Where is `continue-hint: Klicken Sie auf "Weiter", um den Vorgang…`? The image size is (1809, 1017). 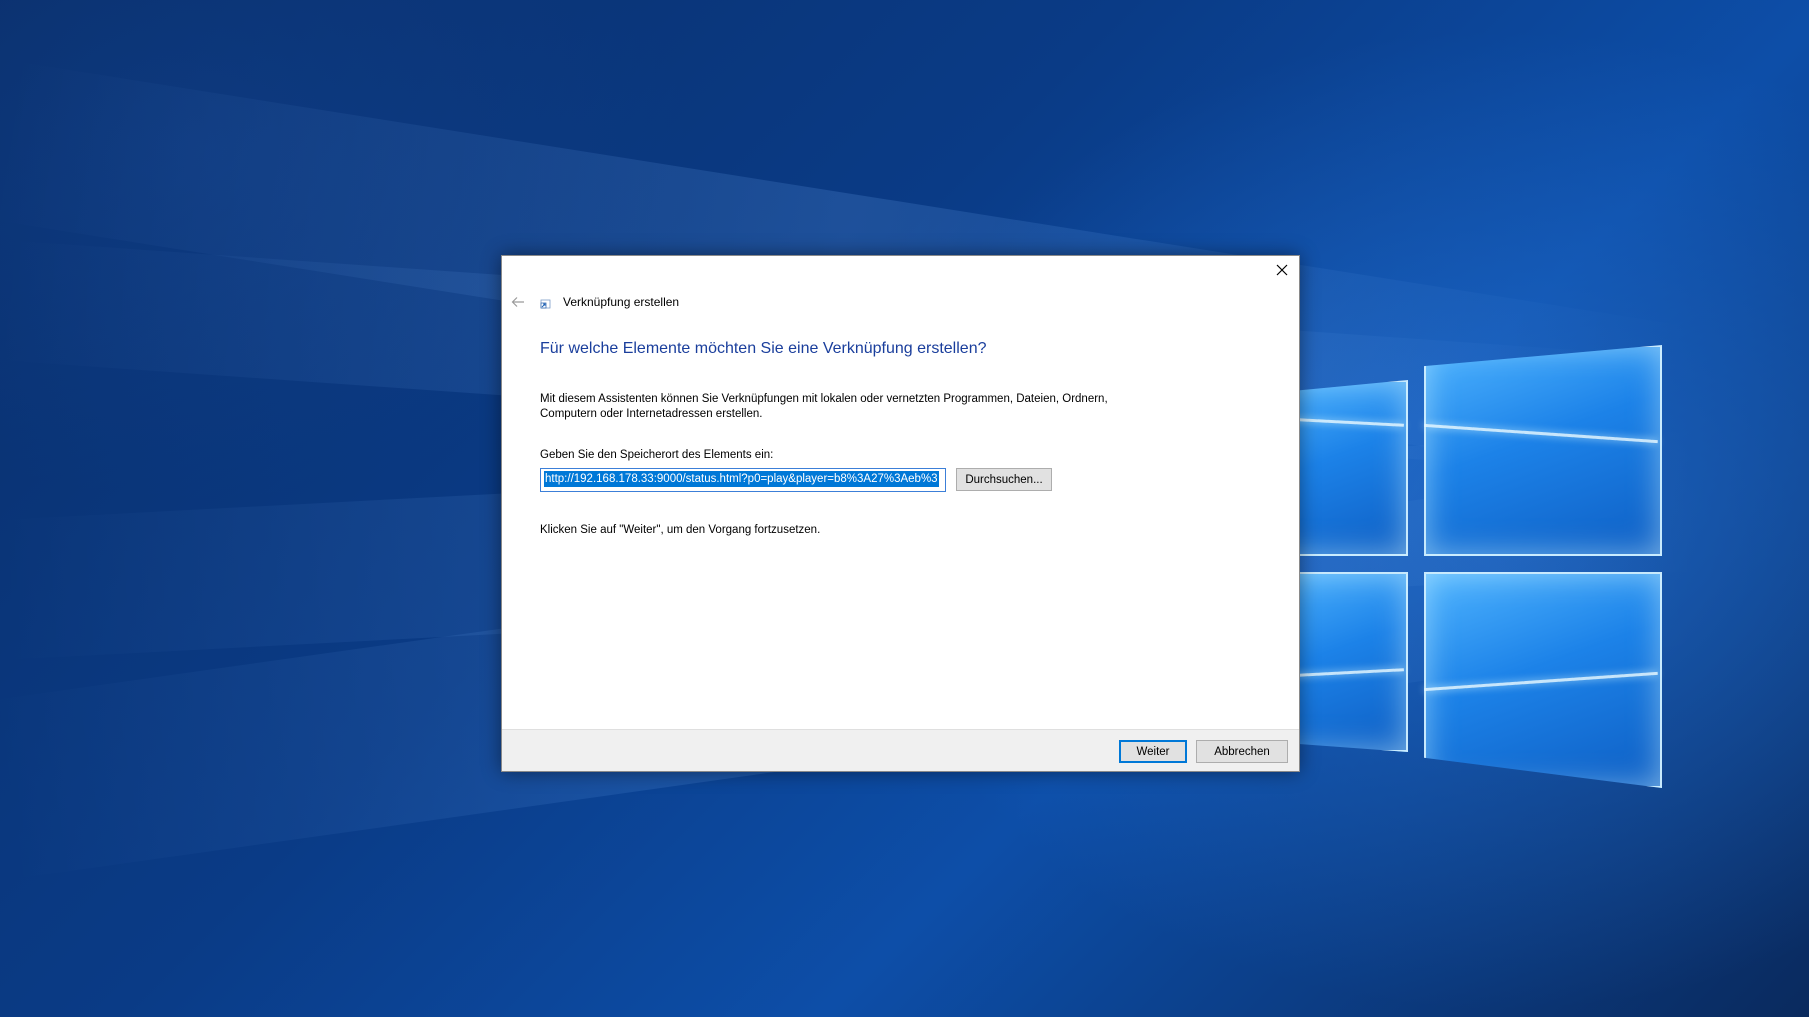
continue-hint: Klicken Sie auf "Weiter", um den Vorgang… is located at coordinates (680, 530).